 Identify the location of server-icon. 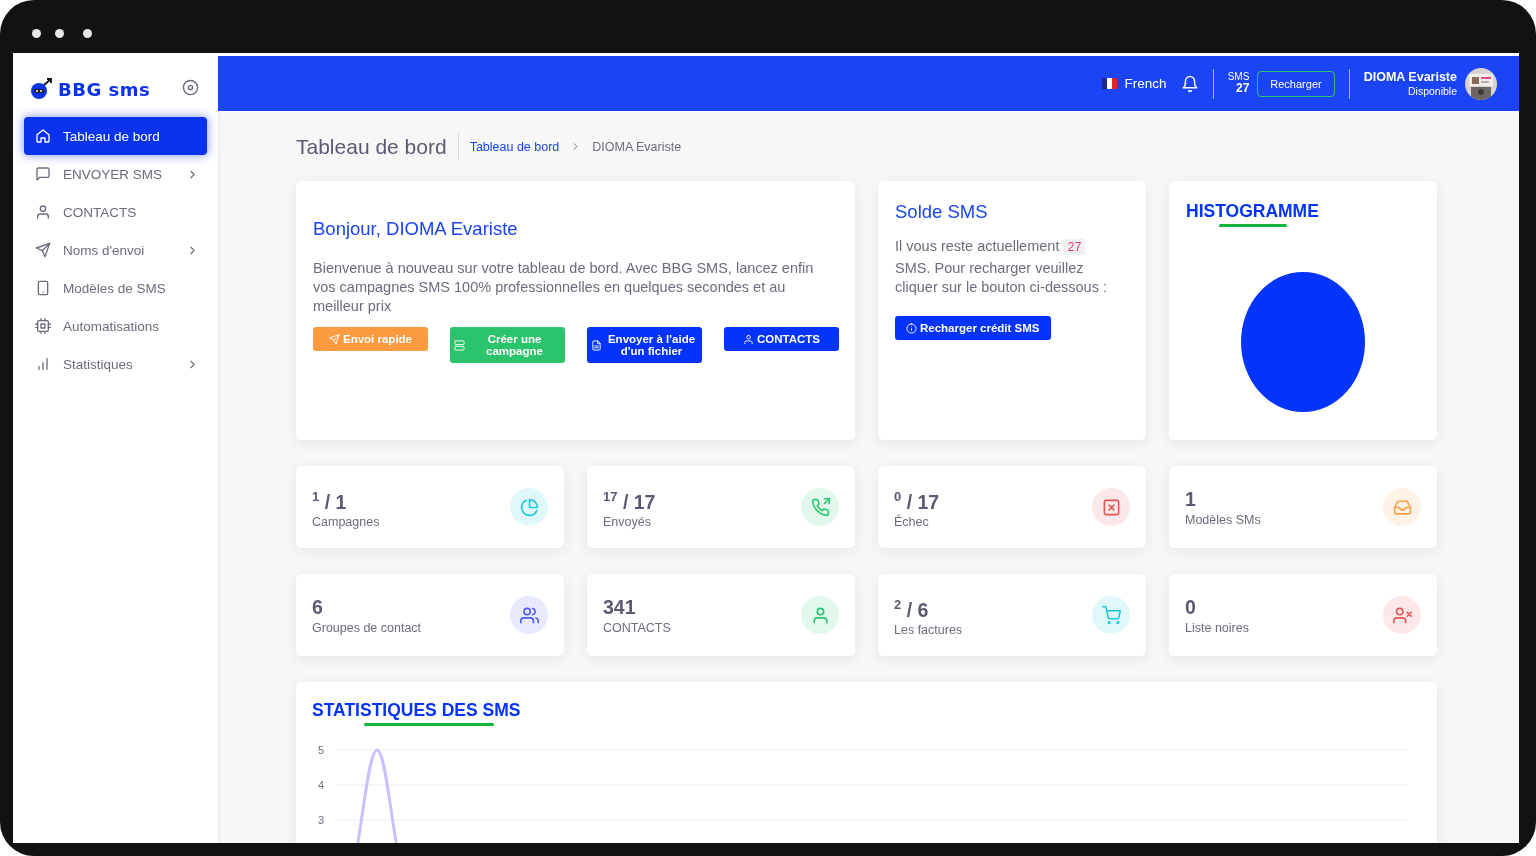
(459, 345).